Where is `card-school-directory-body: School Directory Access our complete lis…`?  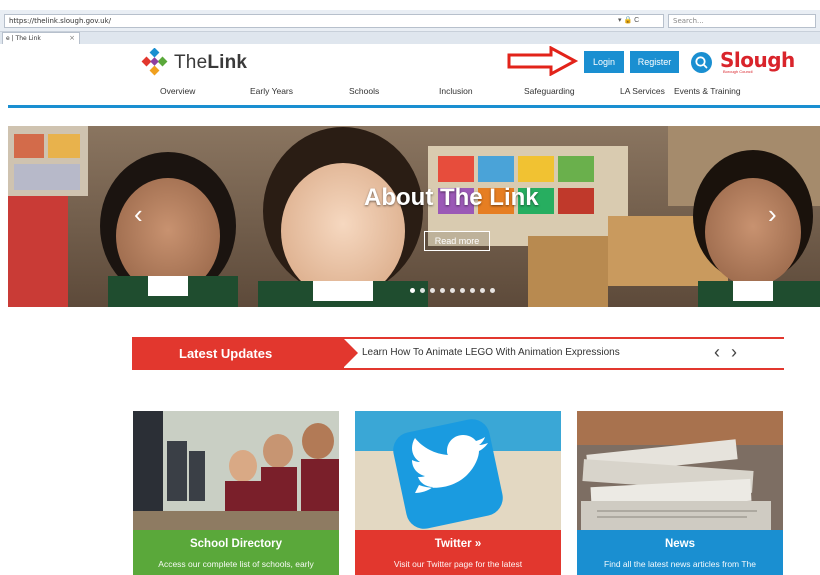
card-school-directory-body: School Directory Access our complete lis… is located at coordinates (236, 552).